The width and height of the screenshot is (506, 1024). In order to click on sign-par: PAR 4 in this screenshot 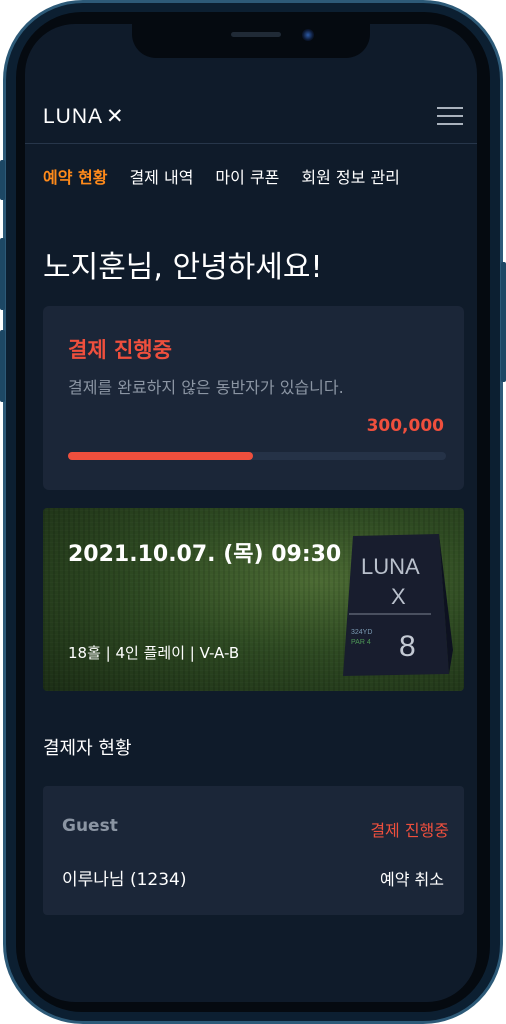, I will do `click(361, 642)`.